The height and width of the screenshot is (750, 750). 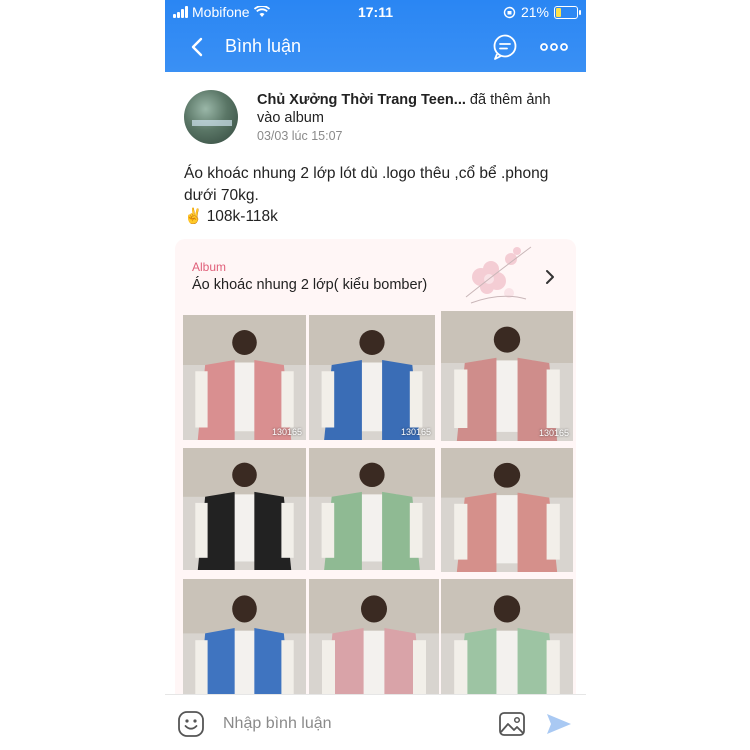 What do you see at coordinates (512, 724) in the screenshot?
I see `image-picker-icon` at bounding box center [512, 724].